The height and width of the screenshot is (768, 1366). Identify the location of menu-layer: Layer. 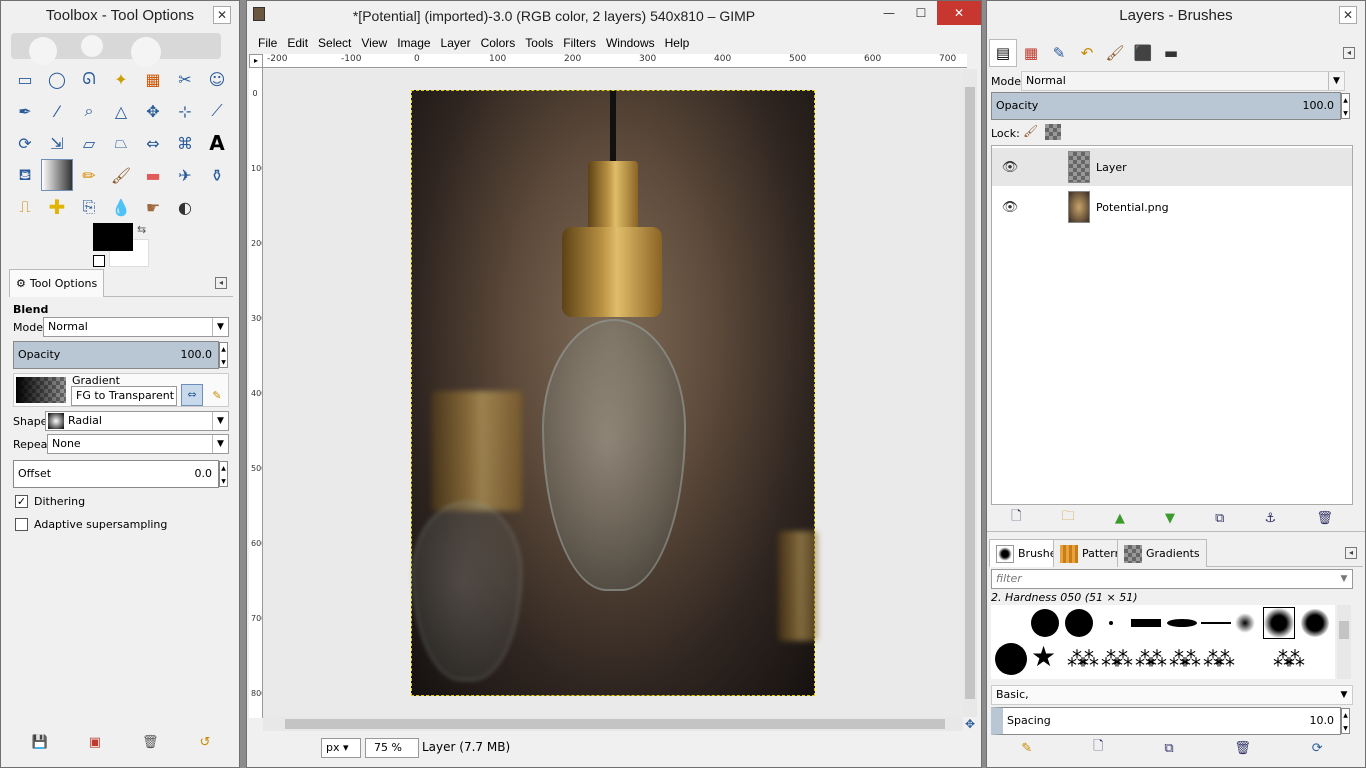
(456, 43).